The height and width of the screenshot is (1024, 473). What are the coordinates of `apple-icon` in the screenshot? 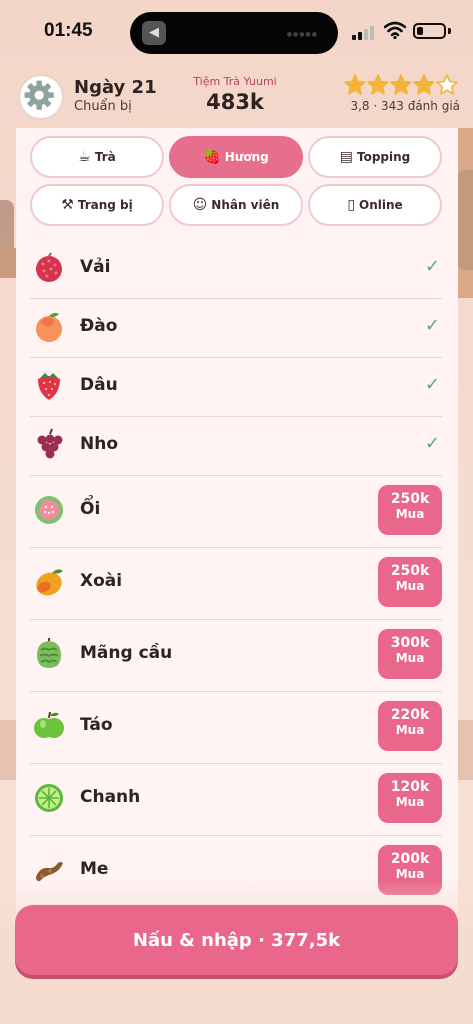 It's located at (49, 726).